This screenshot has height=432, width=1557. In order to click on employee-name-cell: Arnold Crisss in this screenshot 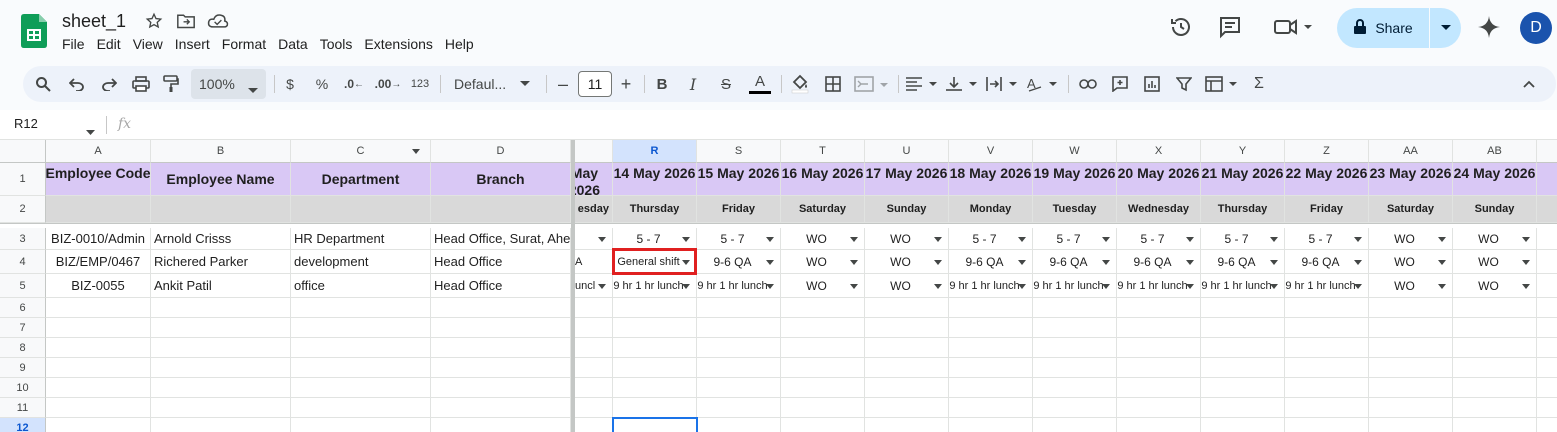, I will do `click(221, 239)`.